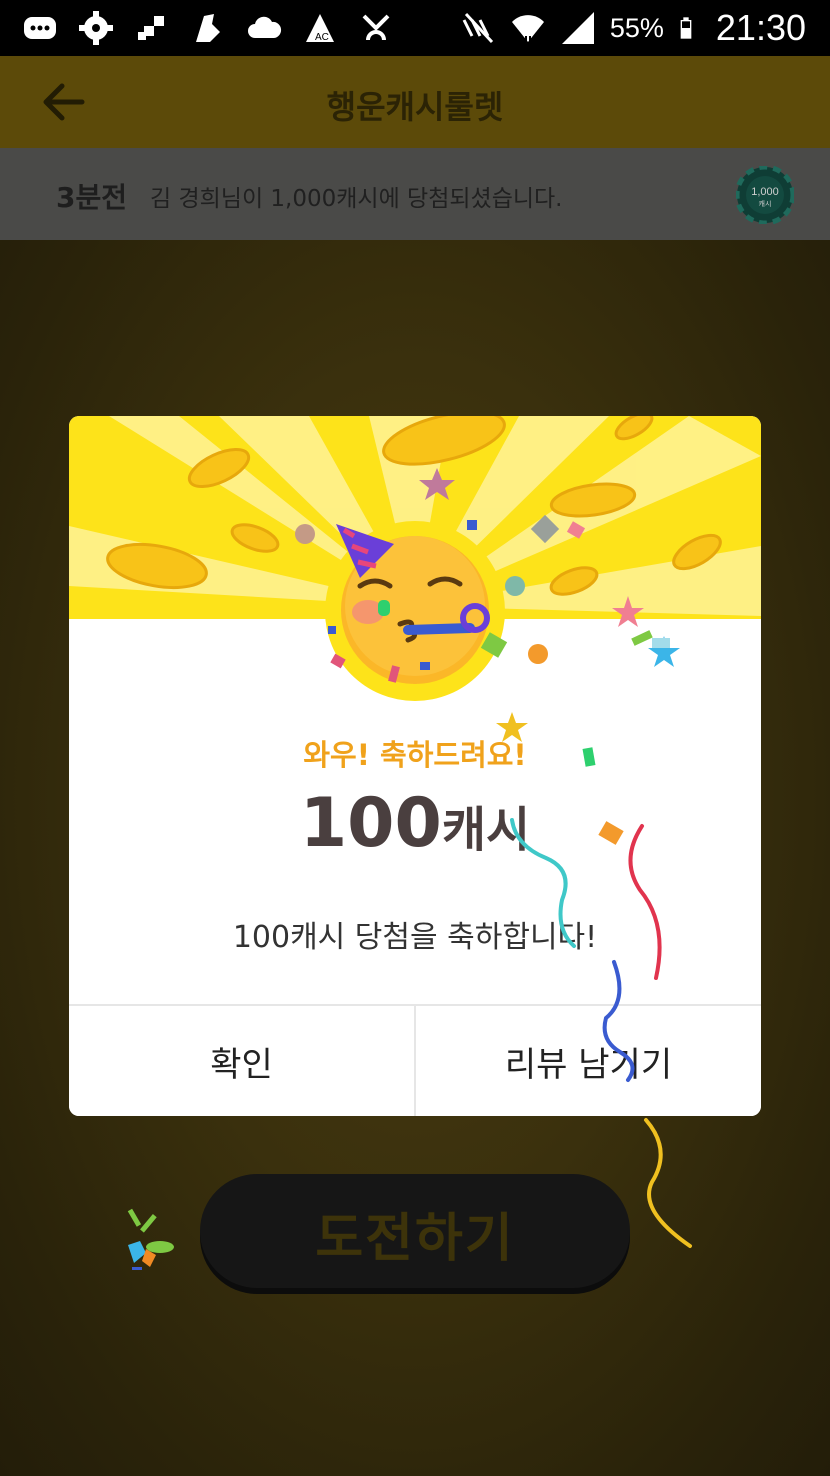 This screenshot has height=1476, width=830. I want to click on cloud-icon, so click(265, 27).